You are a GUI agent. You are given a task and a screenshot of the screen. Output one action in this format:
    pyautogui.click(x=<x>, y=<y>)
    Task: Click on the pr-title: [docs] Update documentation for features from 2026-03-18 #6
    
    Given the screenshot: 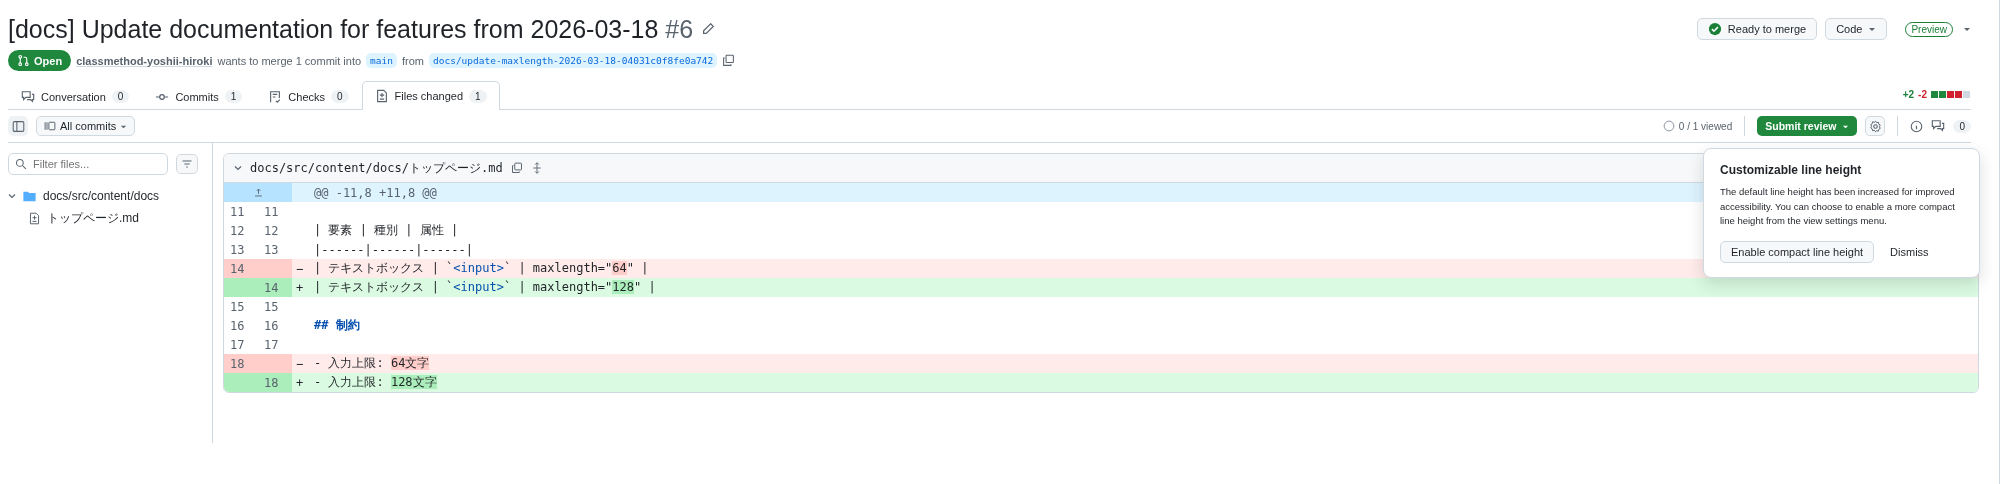 What is the action you would take?
    pyautogui.click(x=351, y=29)
    